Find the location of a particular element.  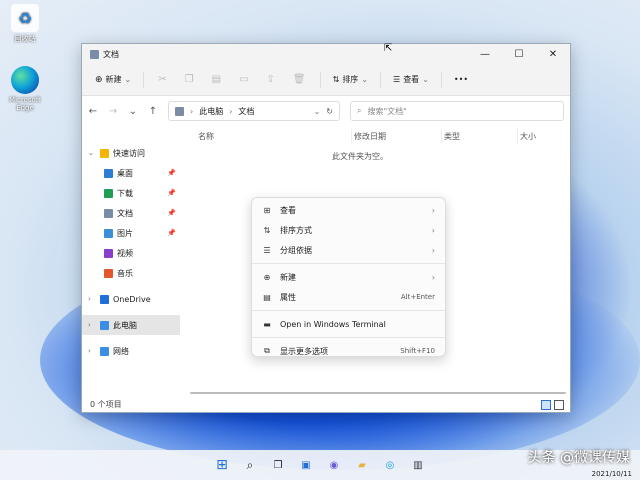

mouse-cursor-icon: ⇱ is located at coordinates (388, 48).